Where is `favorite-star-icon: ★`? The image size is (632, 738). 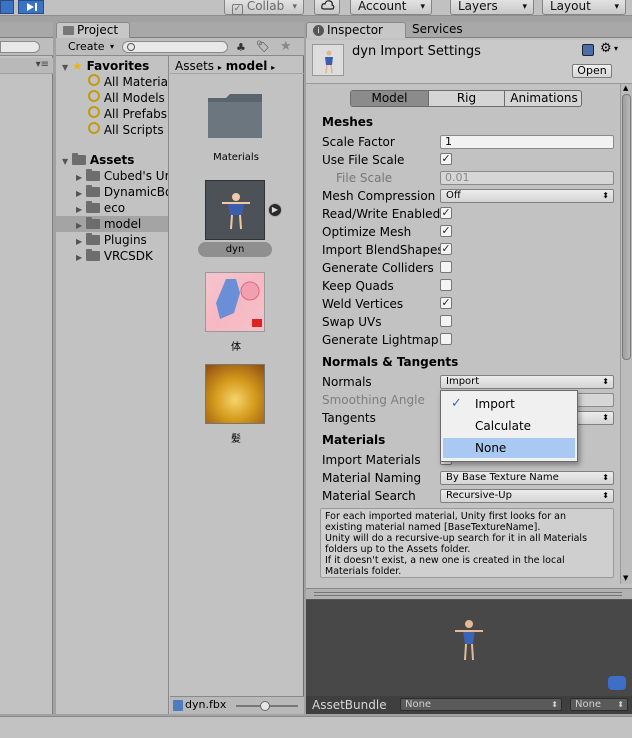 favorite-star-icon: ★ is located at coordinates (286, 46).